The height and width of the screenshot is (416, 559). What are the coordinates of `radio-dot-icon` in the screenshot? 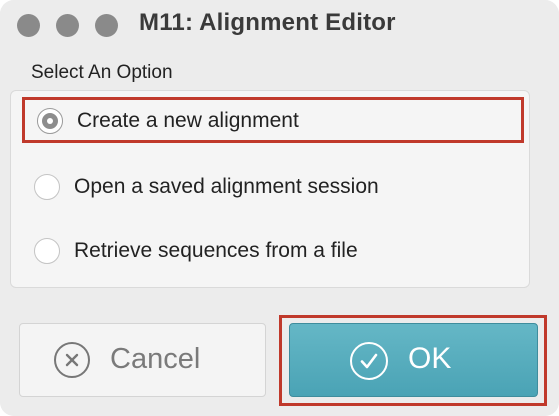 It's located at (50, 121).